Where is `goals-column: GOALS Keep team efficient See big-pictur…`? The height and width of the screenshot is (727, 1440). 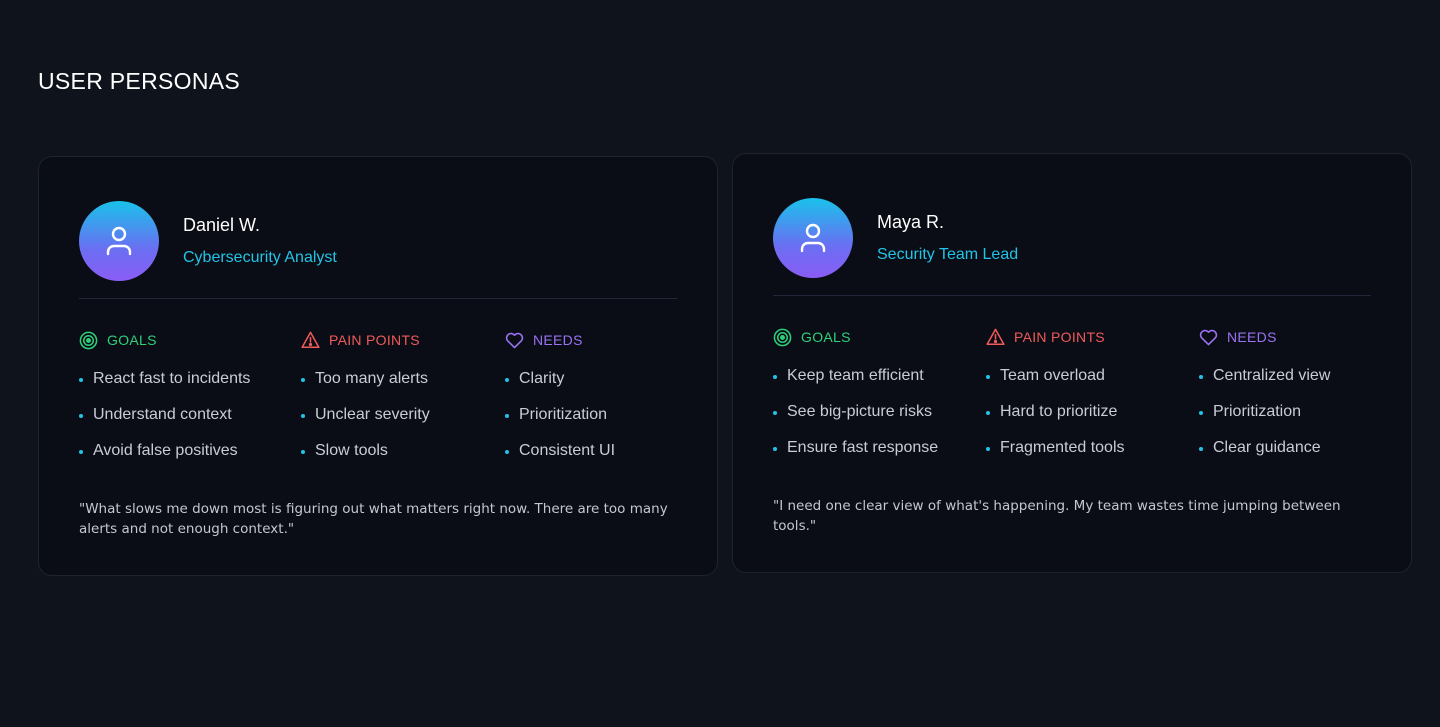
goals-column: GOALS Keep team efficient See big-pictur… is located at coordinates (855, 400).